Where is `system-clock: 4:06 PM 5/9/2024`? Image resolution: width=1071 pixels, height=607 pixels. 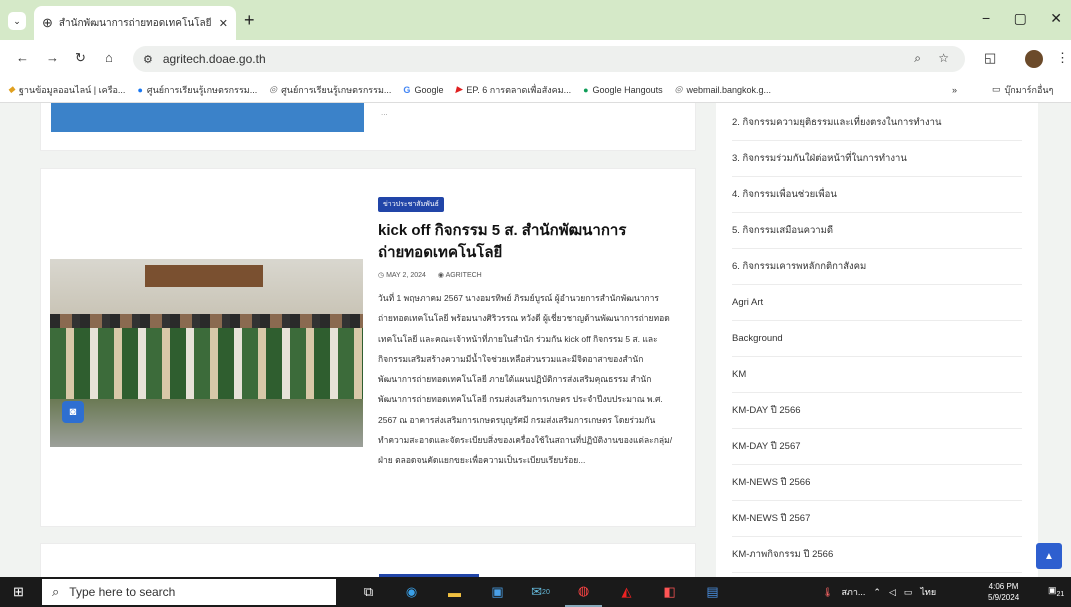 system-clock: 4:06 PM 5/9/2024 is located at coordinates (1003, 592).